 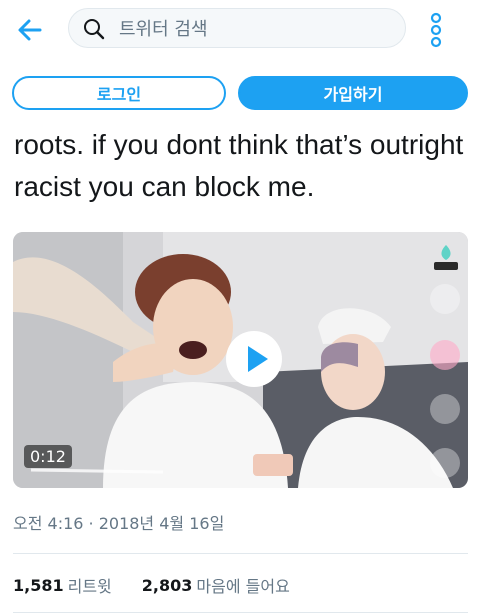 What do you see at coordinates (445, 463) in the screenshot?
I see `vlive-expand-icon` at bounding box center [445, 463].